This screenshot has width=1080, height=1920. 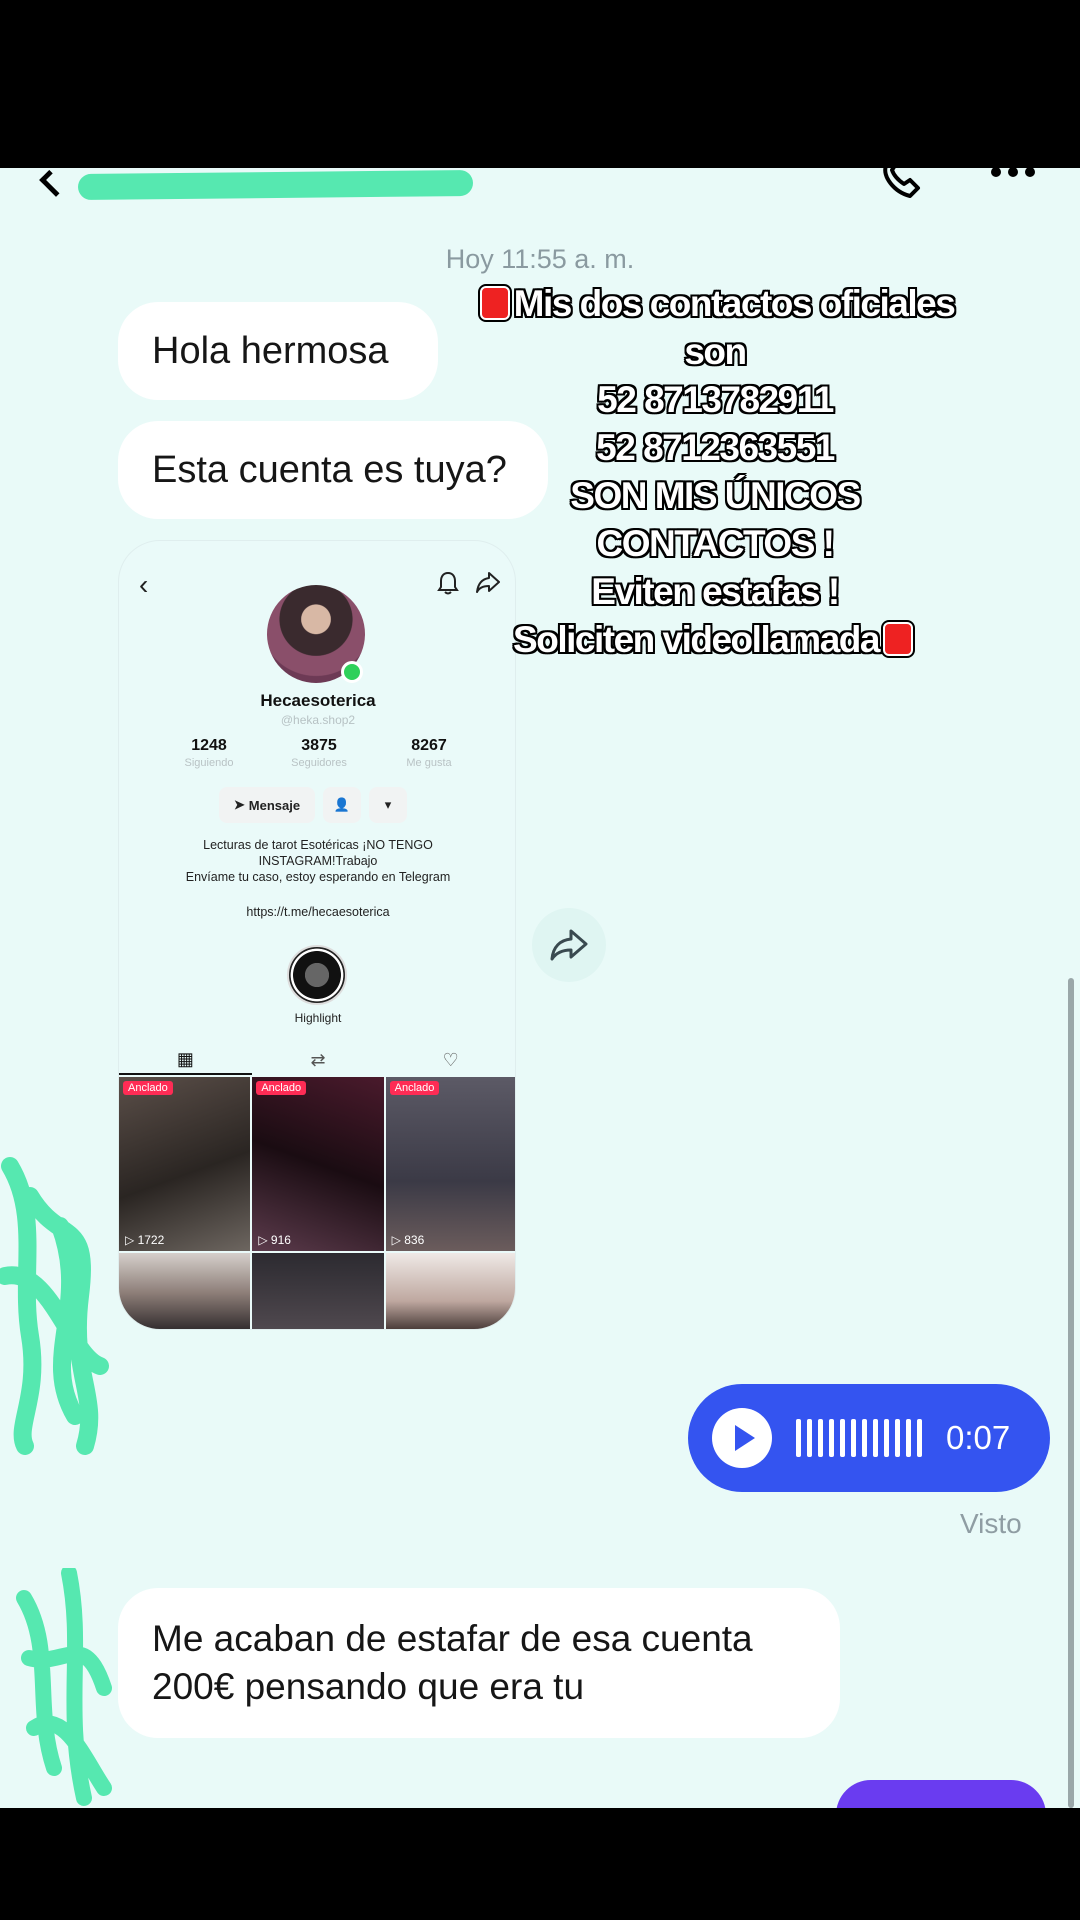 What do you see at coordinates (715, 591) in the screenshot?
I see `caption-line: Eviten estafas !` at bounding box center [715, 591].